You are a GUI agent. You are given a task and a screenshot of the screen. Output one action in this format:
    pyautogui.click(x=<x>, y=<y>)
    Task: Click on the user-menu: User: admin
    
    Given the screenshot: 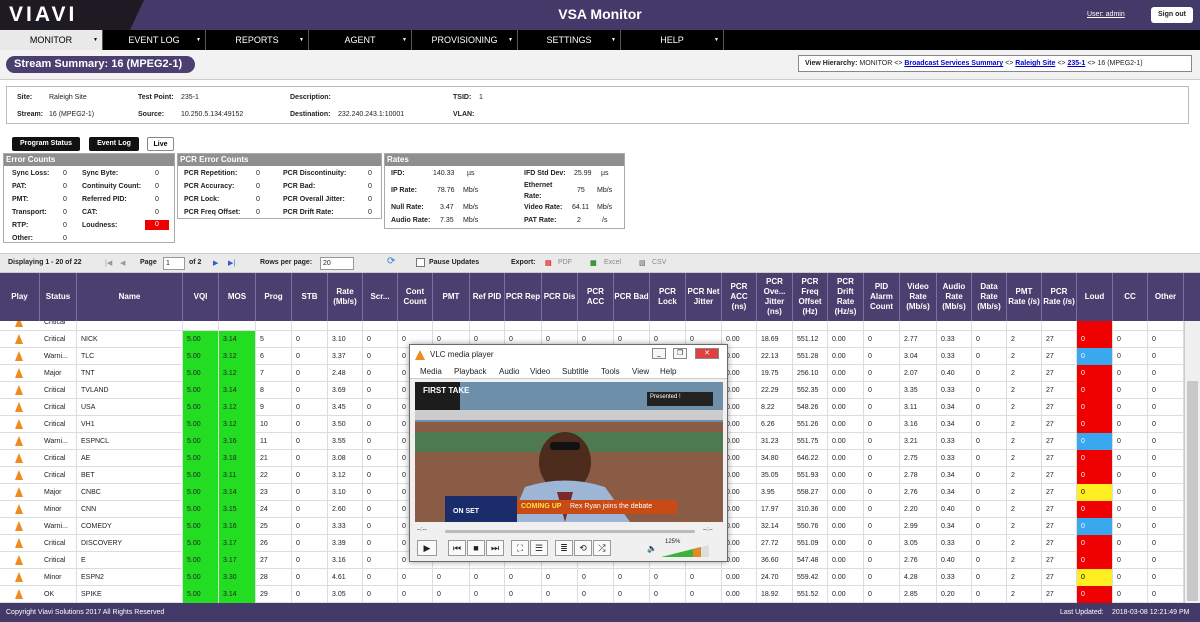 What is the action you would take?
    pyautogui.click(x=1106, y=14)
    